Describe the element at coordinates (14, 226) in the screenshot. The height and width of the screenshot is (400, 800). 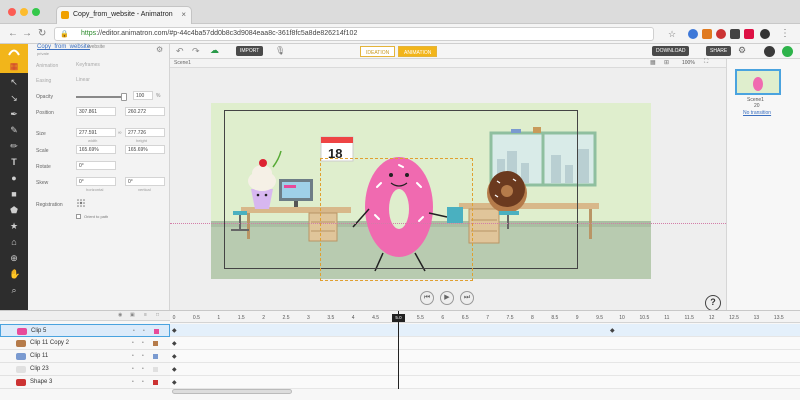
I see `star-icon: ★` at that location.